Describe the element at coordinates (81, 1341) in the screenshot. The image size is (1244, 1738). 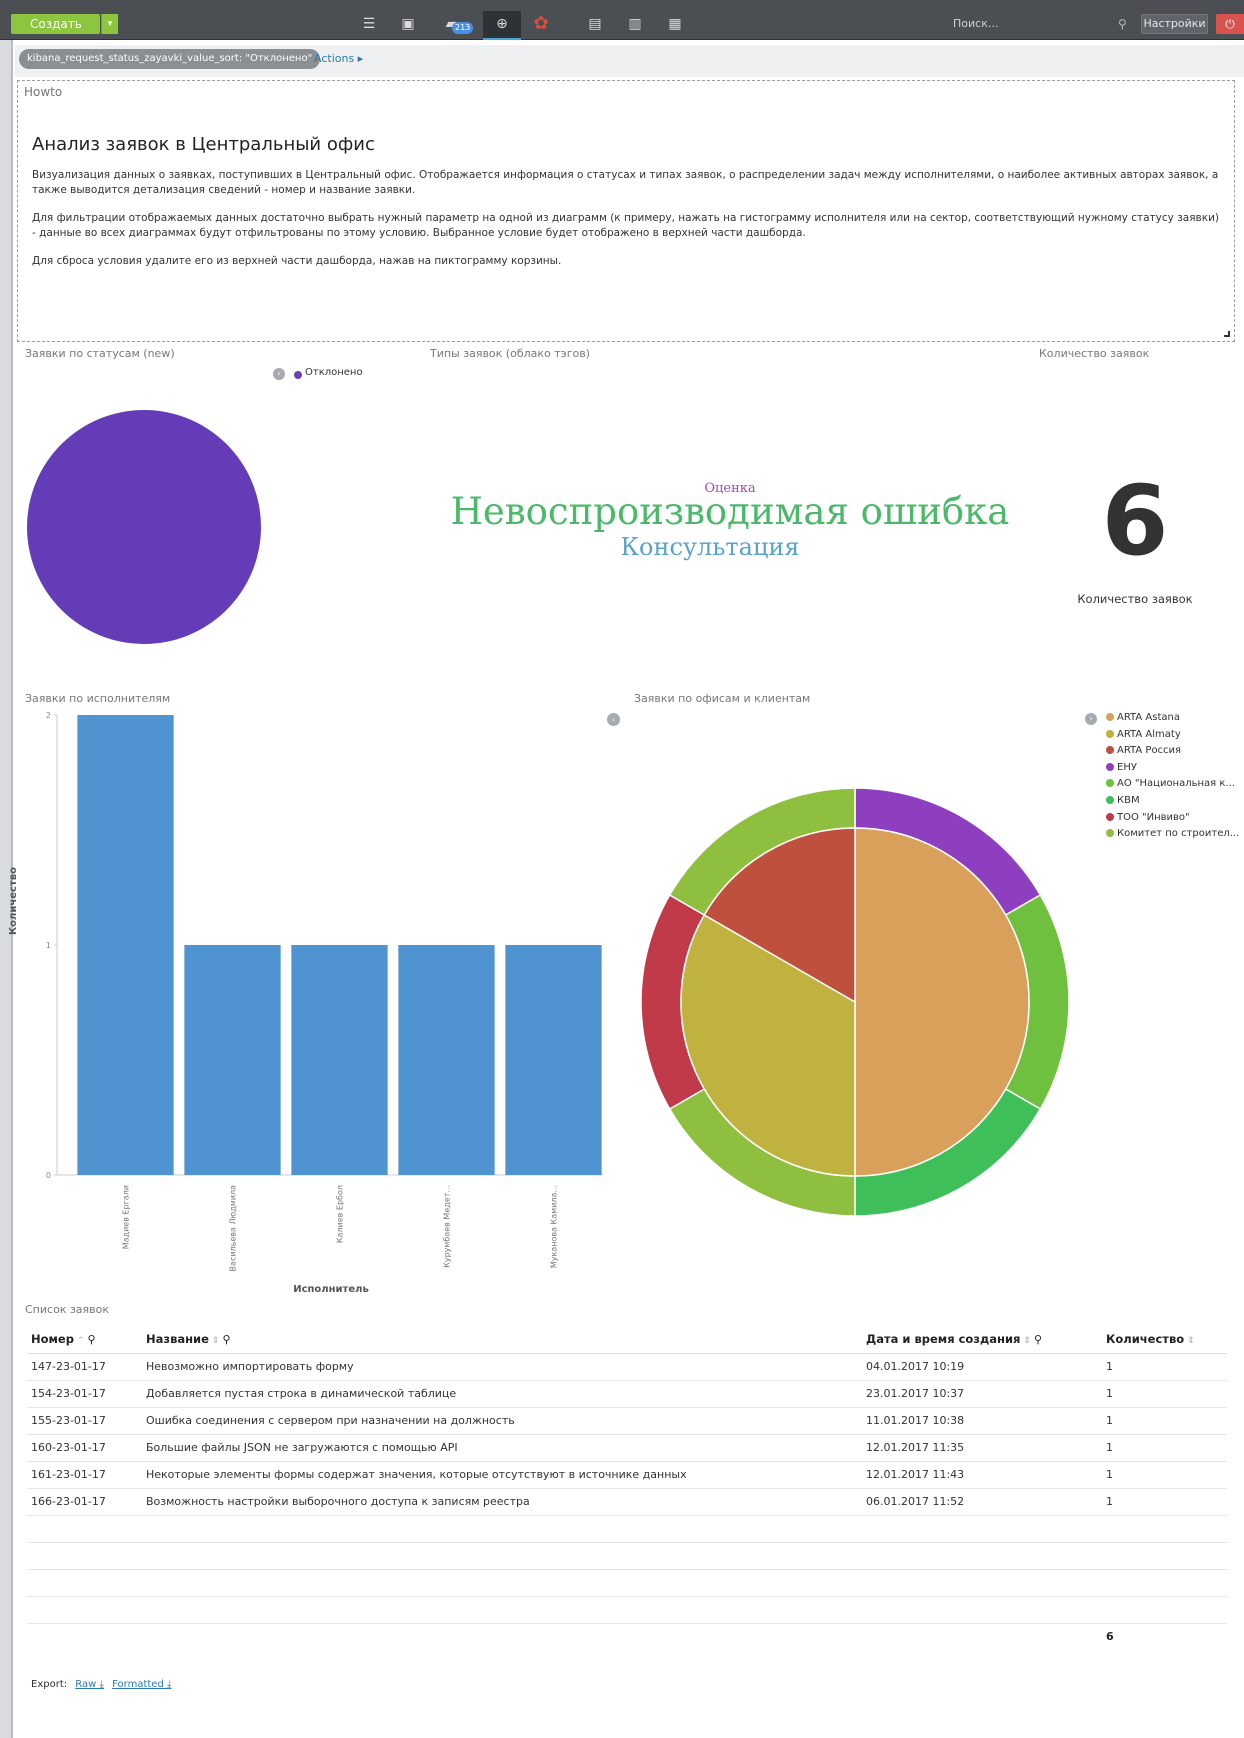
I see `sort-asc-icon: ⌃` at that location.